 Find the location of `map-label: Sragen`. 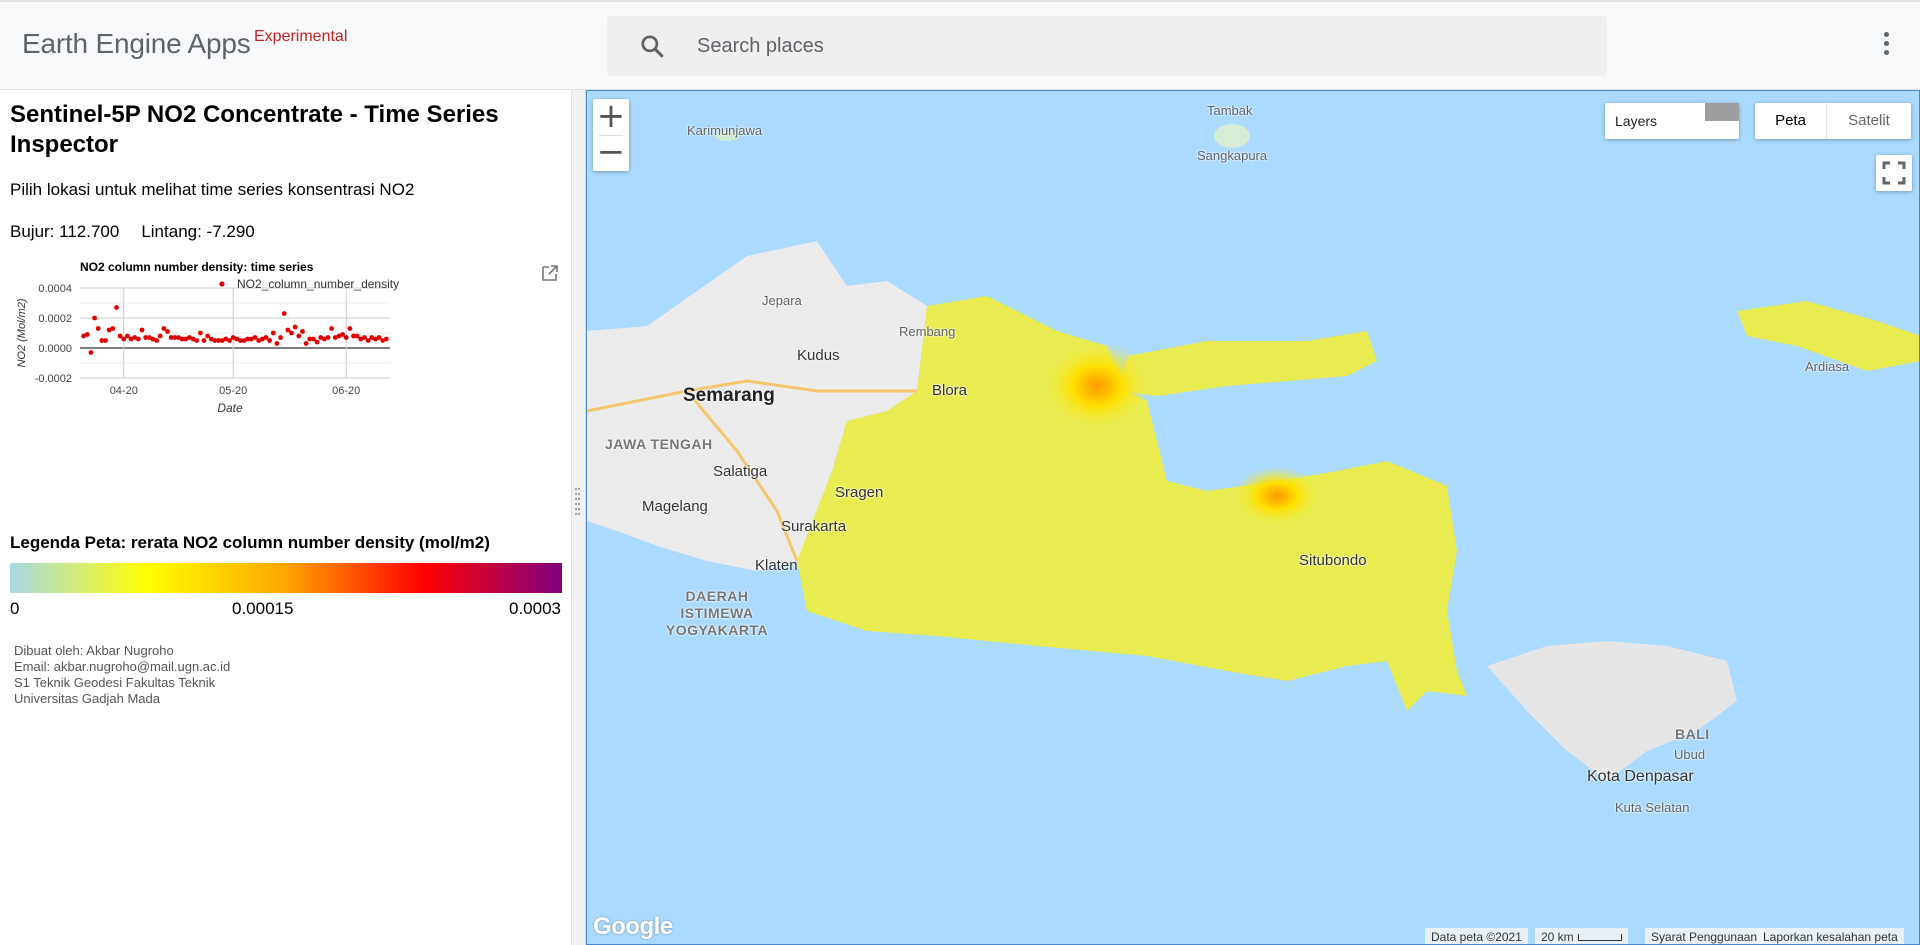

map-label: Sragen is located at coordinates (859, 492).